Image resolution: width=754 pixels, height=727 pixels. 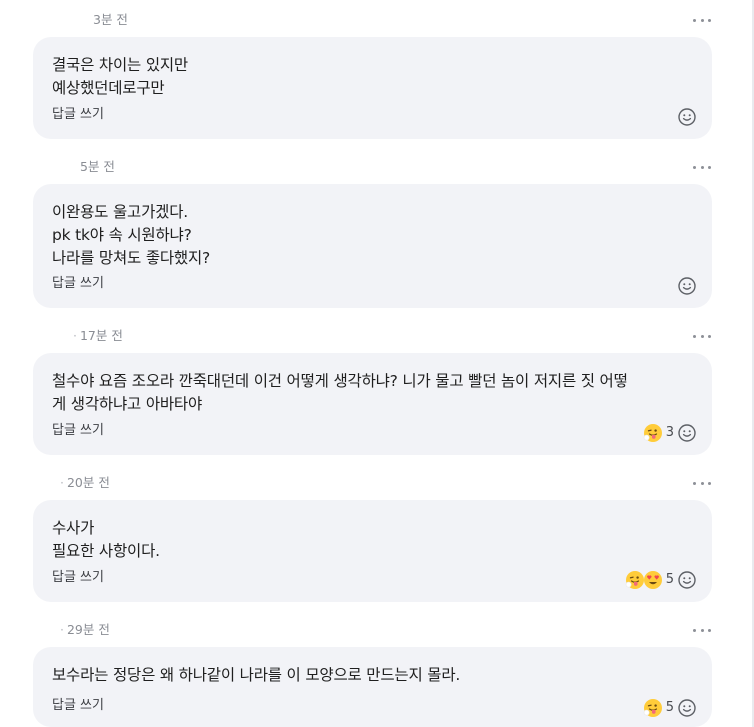 I want to click on comment-time: · 29분 전, so click(x=85, y=629).